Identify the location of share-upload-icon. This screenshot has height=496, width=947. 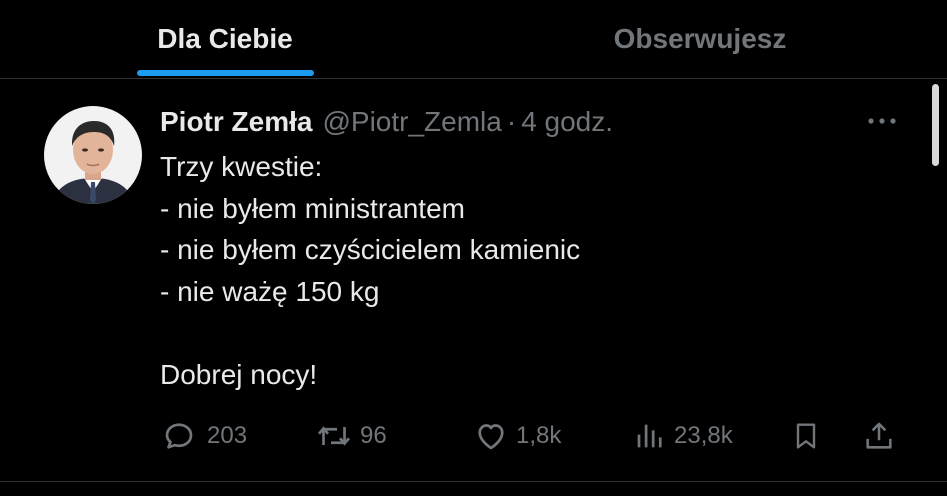
(879, 435).